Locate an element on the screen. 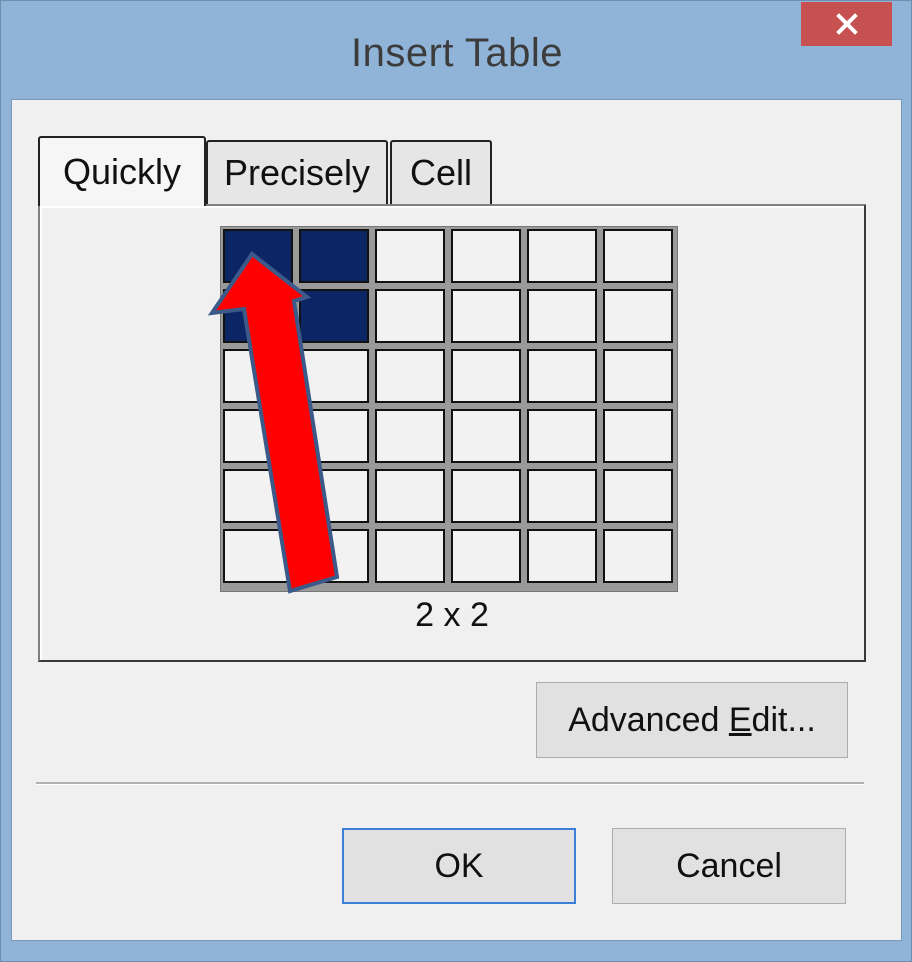 This screenshot has width=912, height=962. ok-button: OK is located at coordinates (459, 866).